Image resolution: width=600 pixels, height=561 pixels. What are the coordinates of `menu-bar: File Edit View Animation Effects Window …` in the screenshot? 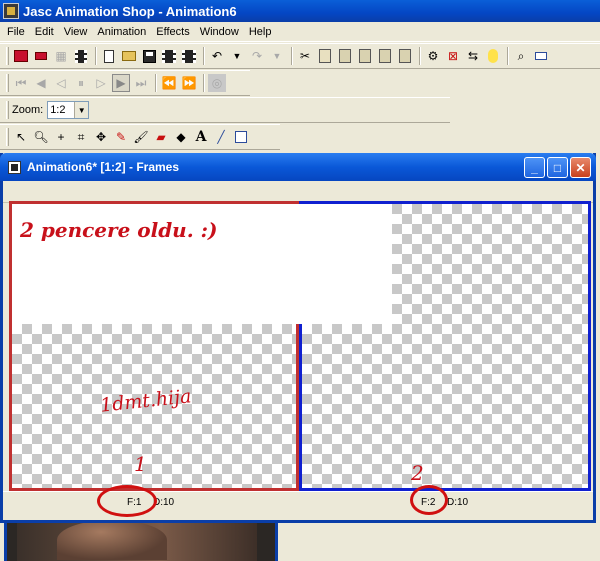 It's located at (300, 32).